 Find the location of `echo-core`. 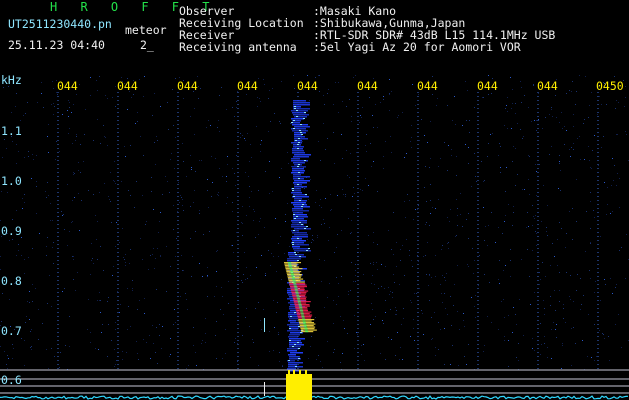

echo-core is located at coordinates (302, 306).